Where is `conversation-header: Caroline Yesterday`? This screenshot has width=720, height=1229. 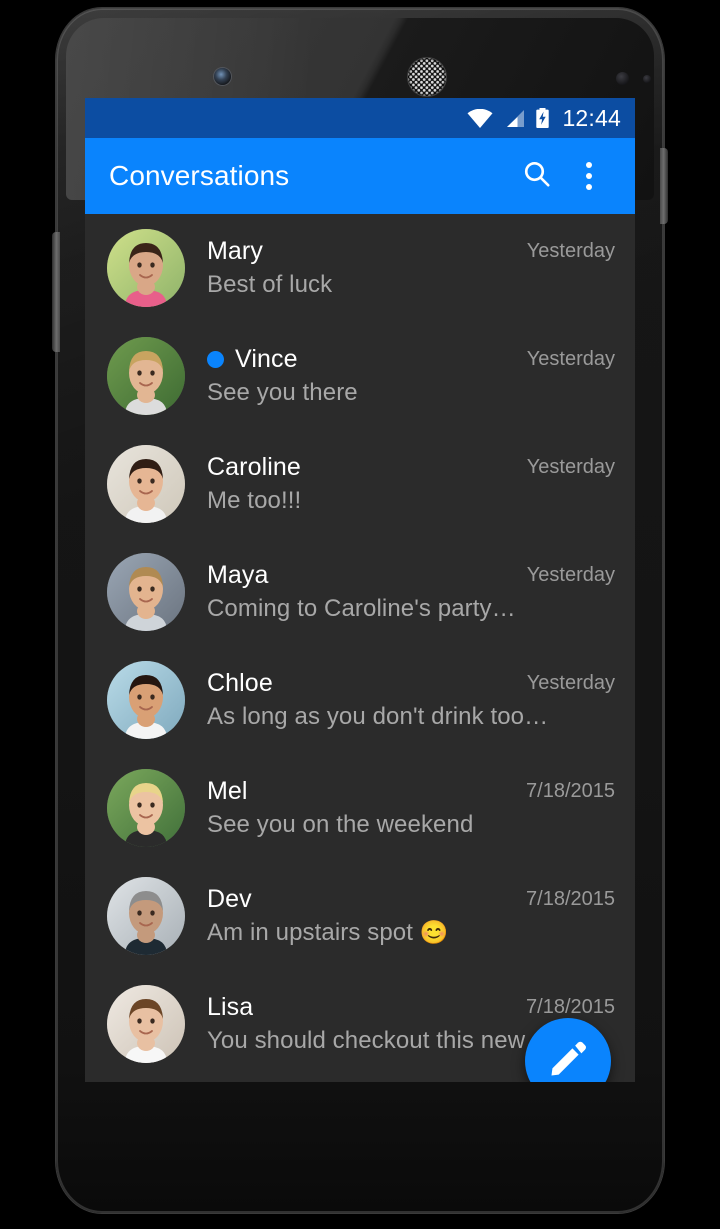 conversation-header: Caroline Yesterday is located at coordinates (411, 467).